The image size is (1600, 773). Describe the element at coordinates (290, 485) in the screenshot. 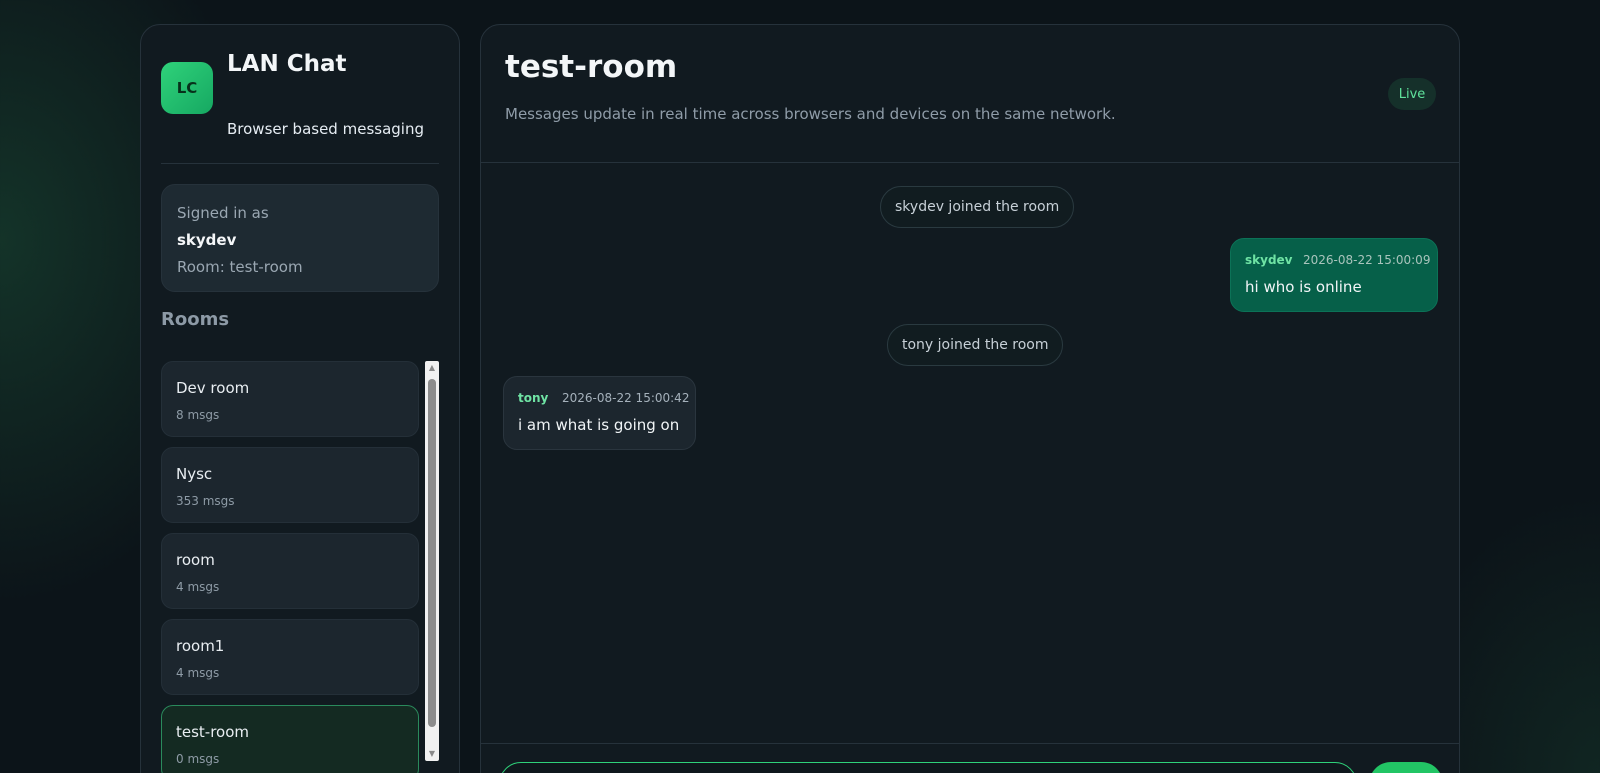

I see `room-item-nysc: Nysc 353 msgs` at that location.